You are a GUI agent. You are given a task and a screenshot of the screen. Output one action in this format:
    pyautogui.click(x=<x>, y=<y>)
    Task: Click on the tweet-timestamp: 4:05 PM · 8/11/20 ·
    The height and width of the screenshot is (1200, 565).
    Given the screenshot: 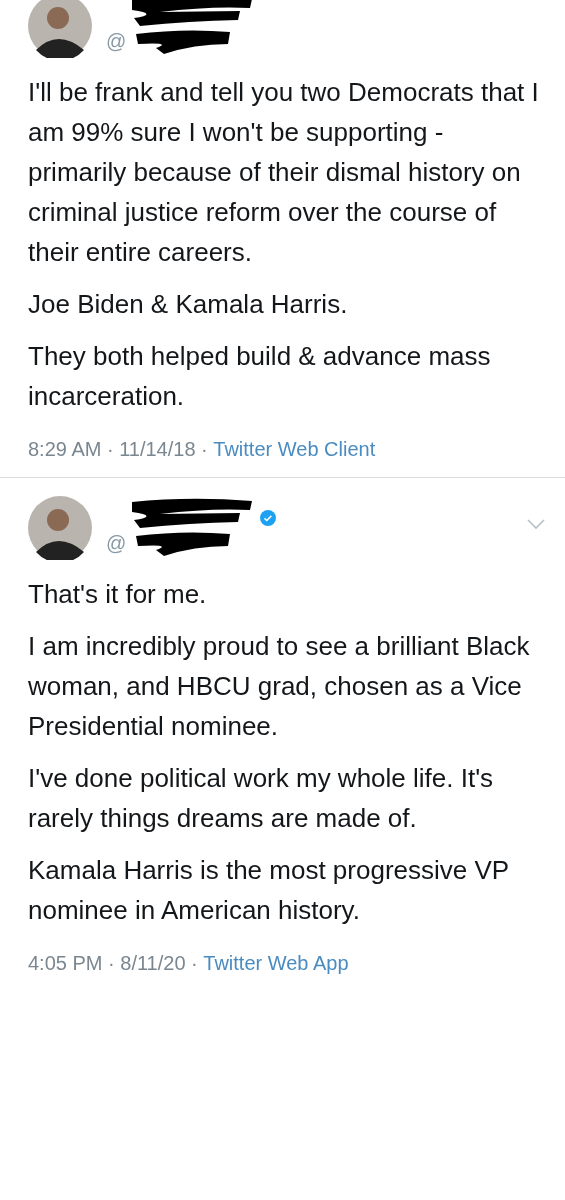 What is the action you would take?
    pyautogui.click(x=113, y=963)
    